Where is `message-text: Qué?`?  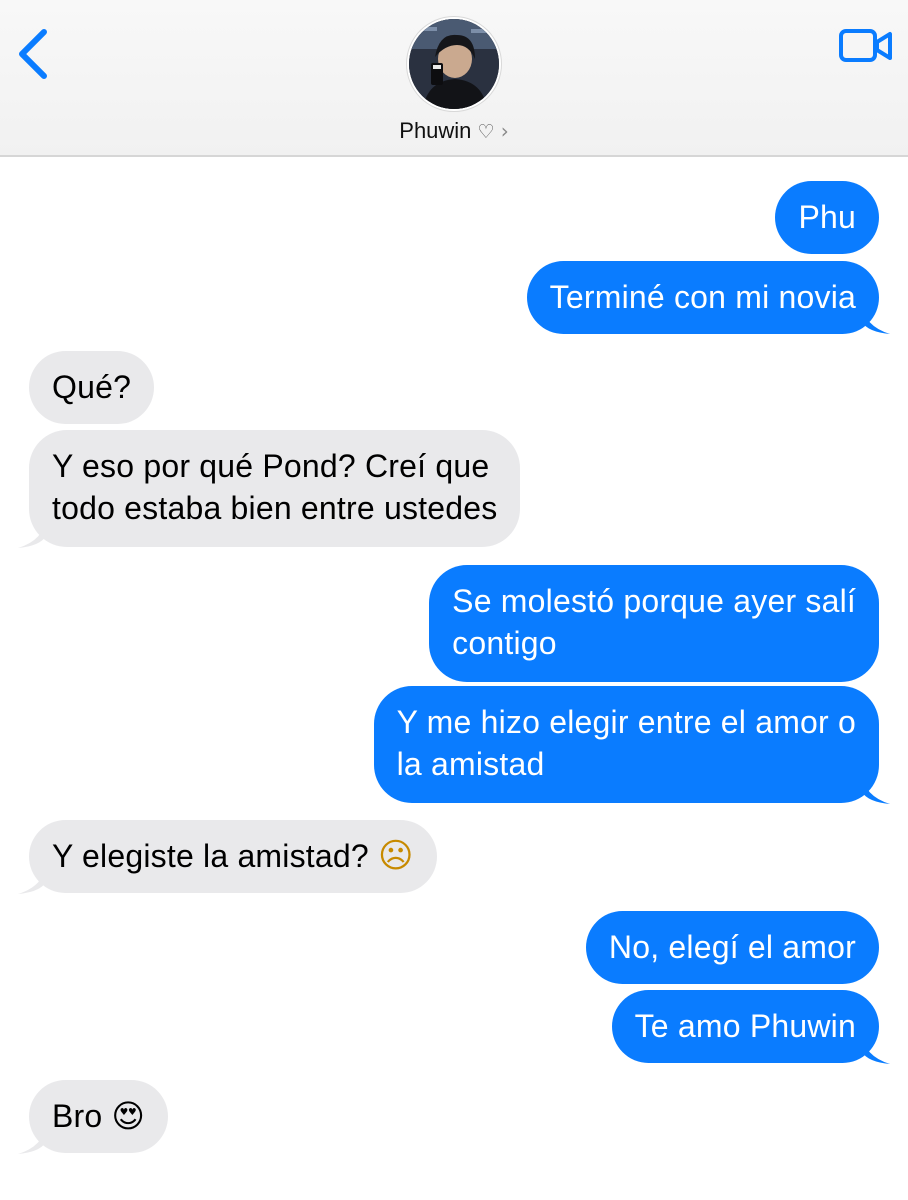
message-text: Qué? is located at coordinates (92, 387).